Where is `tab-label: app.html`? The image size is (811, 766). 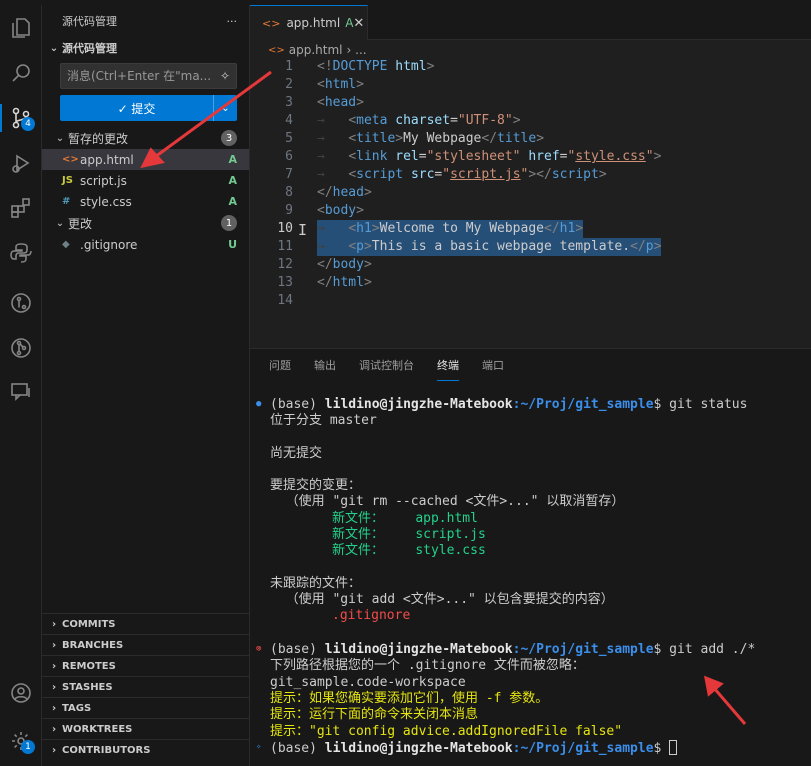 tab-label: app.html is located at coordinates (313, 23).